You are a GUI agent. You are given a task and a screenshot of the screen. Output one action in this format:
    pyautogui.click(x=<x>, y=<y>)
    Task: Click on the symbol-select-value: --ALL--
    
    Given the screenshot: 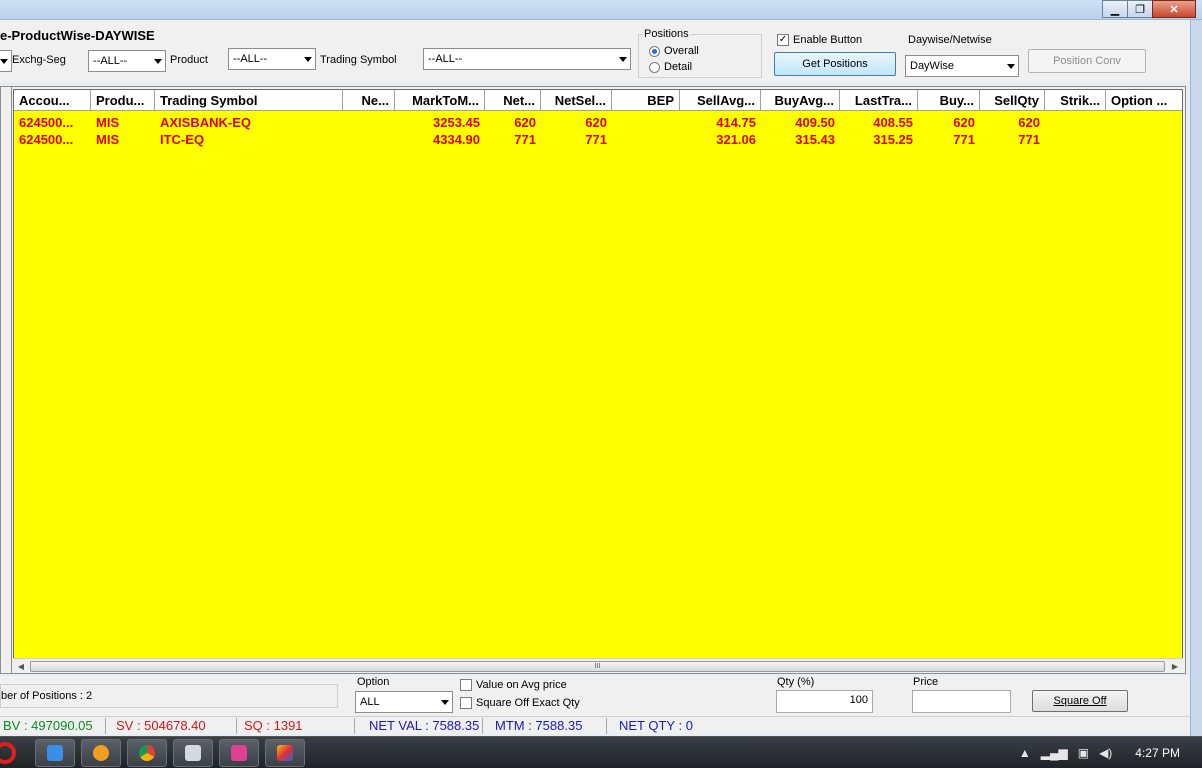 What is the action you would take?
    pyautogui.click(x=445, y=59)
    